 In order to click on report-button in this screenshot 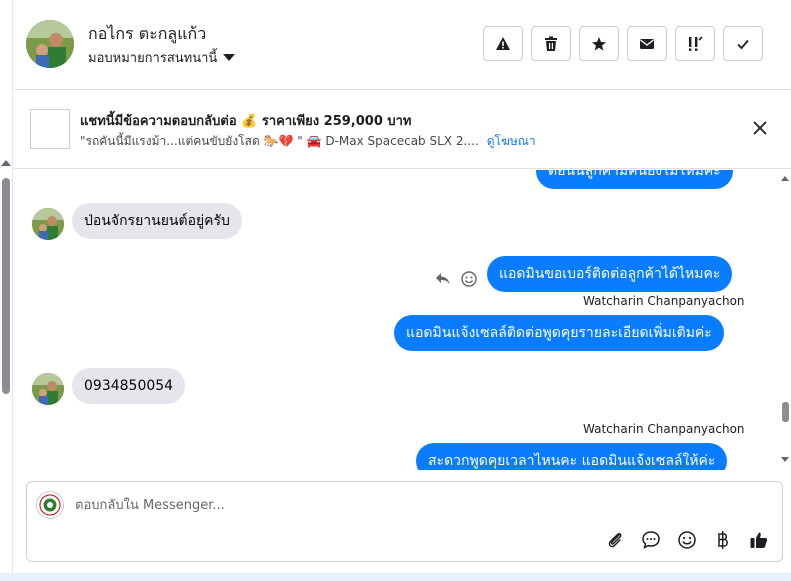, I will do `click(503, 43)`.